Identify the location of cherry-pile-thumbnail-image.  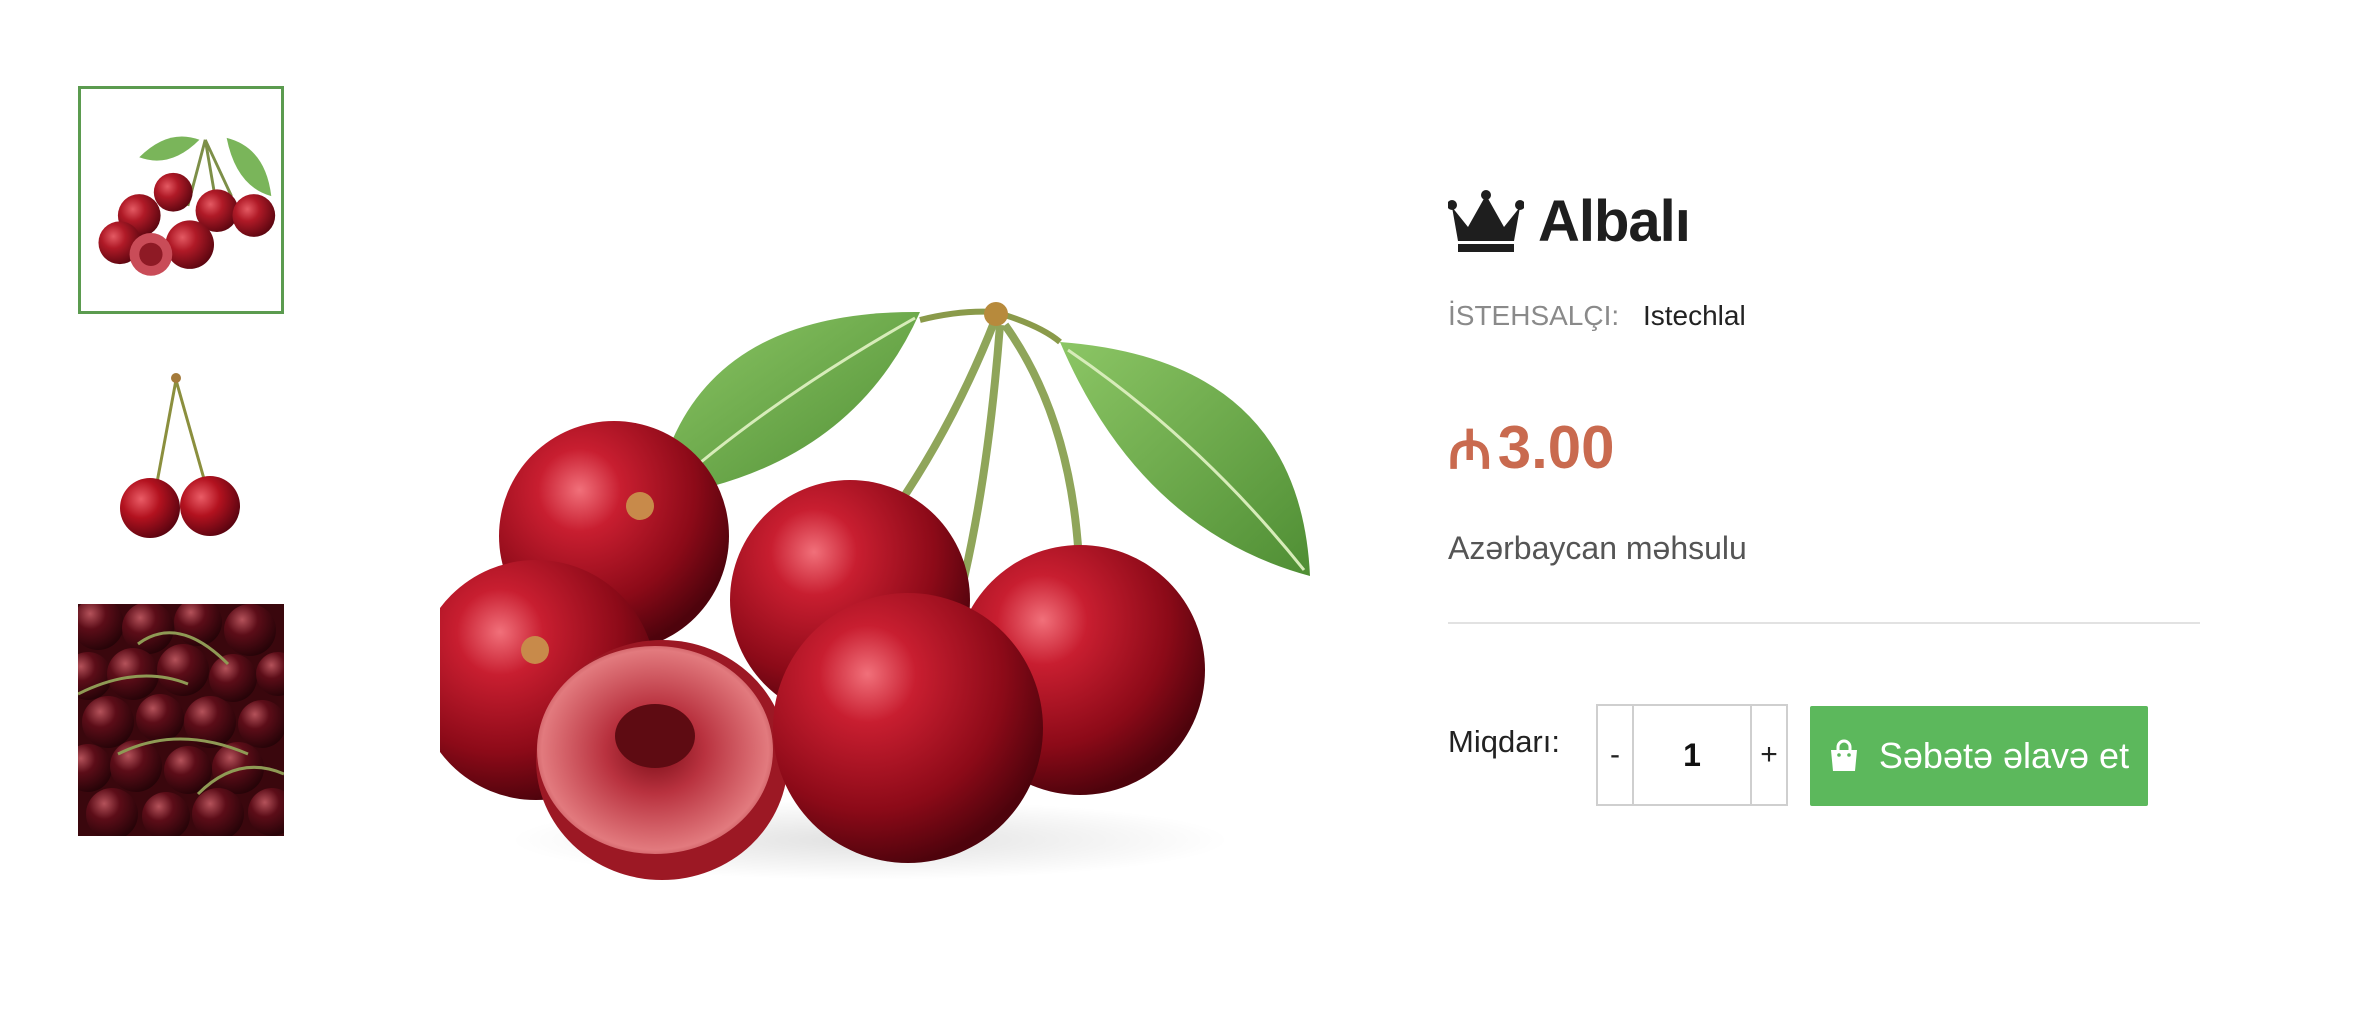
(181, 720).